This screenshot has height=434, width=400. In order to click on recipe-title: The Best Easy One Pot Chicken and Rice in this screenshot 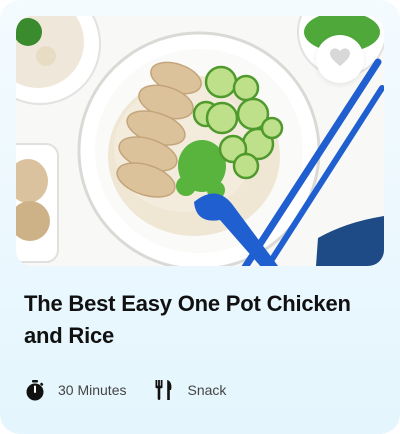, I will do `click(200, 320)`.